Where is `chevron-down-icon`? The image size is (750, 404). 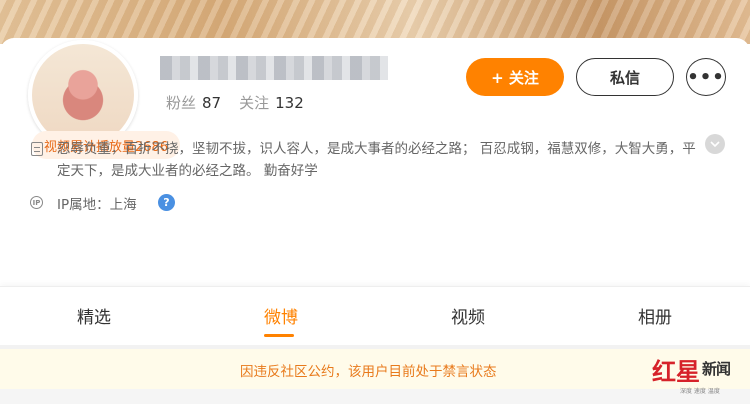
chevron-down-icon is located at coordinates (715, 144).